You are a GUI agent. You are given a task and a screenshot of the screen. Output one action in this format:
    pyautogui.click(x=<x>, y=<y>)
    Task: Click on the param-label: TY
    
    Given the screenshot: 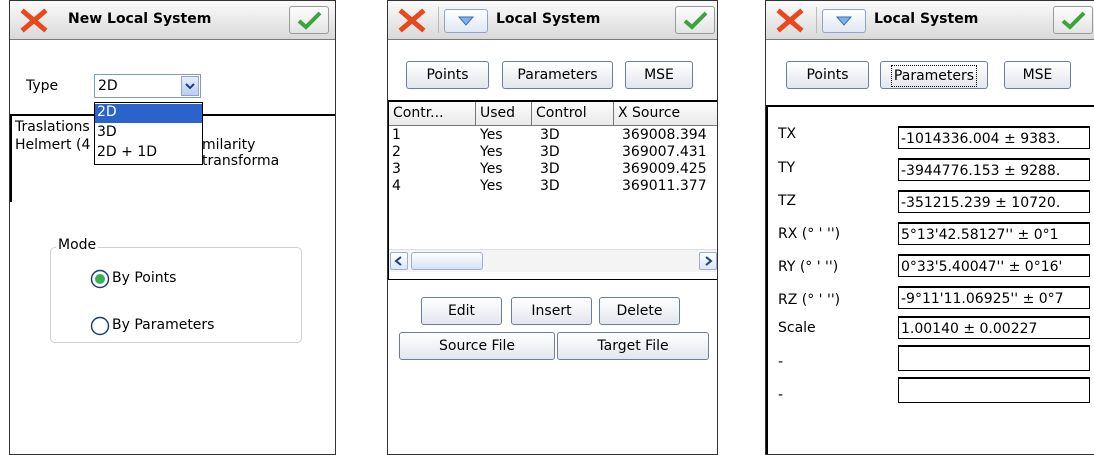 What is the action you would take?
    pyautogui.click(x=787, y=168)
    